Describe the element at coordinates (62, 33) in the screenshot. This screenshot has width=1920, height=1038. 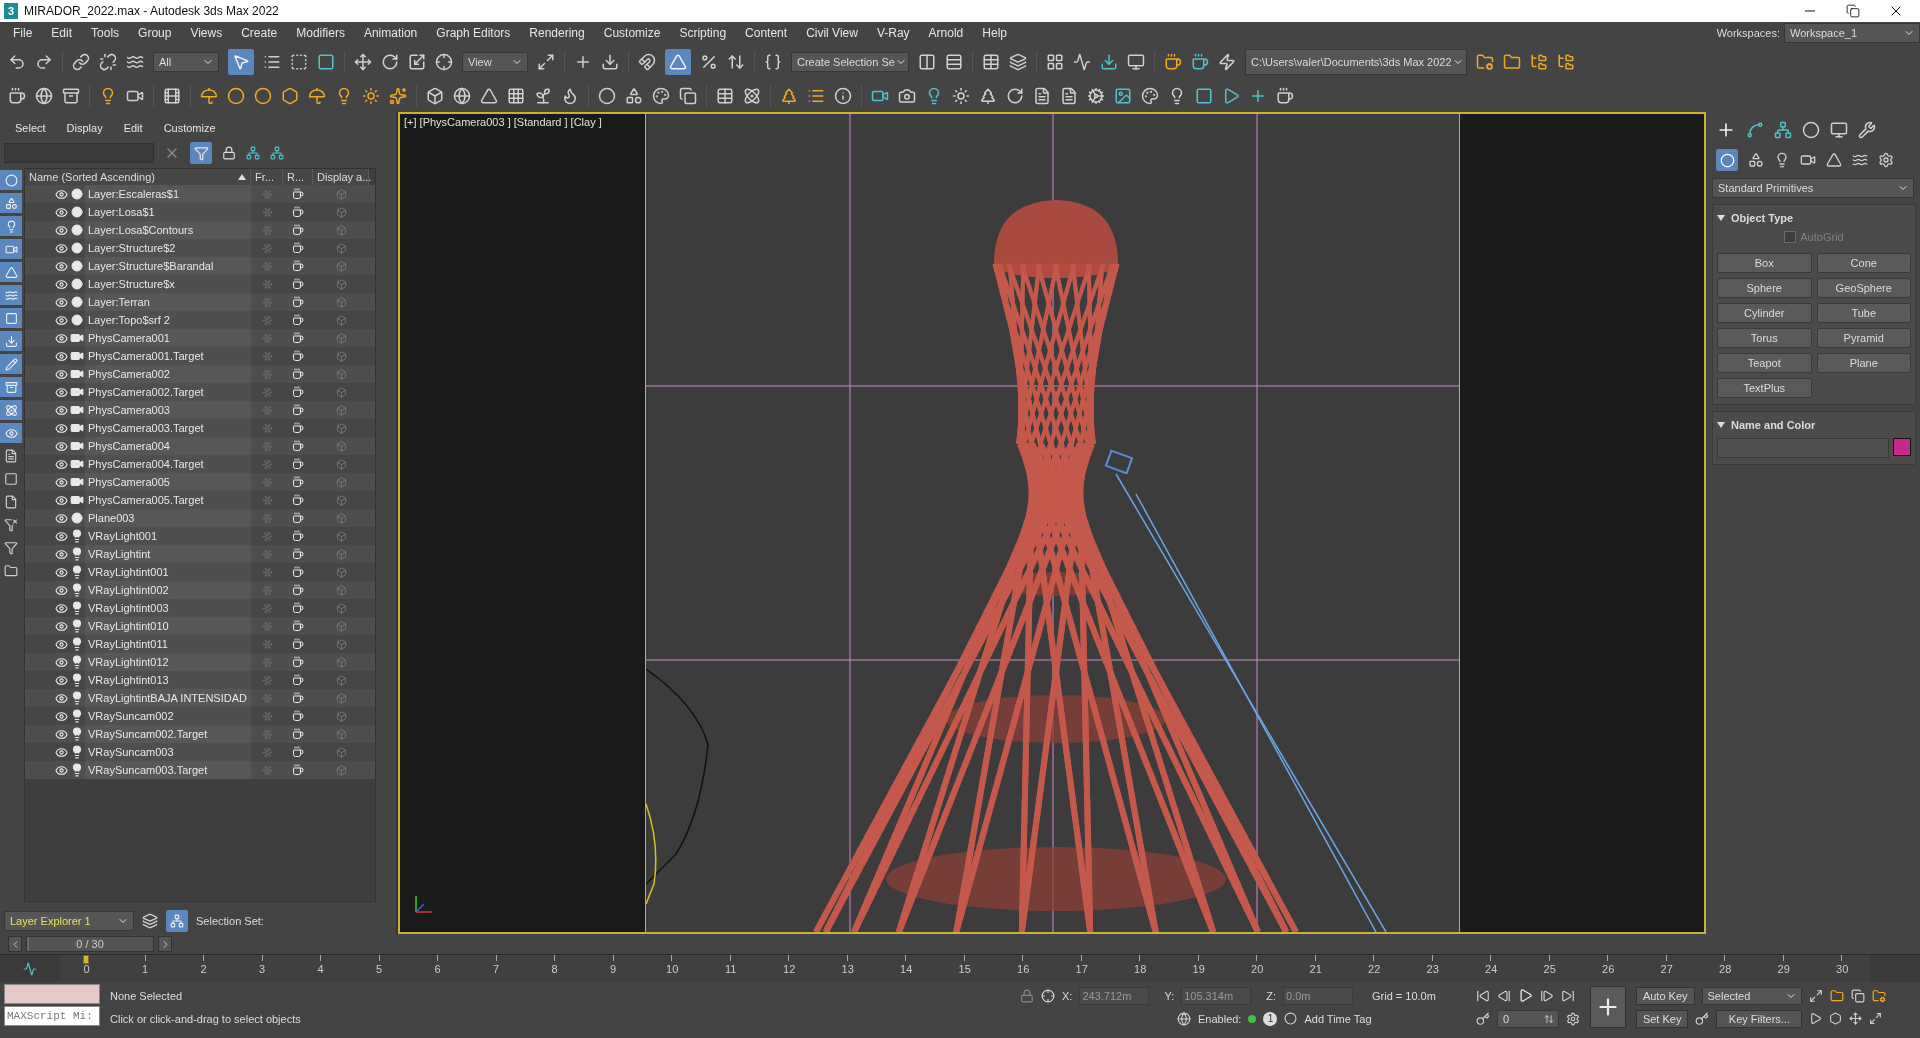
I see `menu-item: Edit` at that location.